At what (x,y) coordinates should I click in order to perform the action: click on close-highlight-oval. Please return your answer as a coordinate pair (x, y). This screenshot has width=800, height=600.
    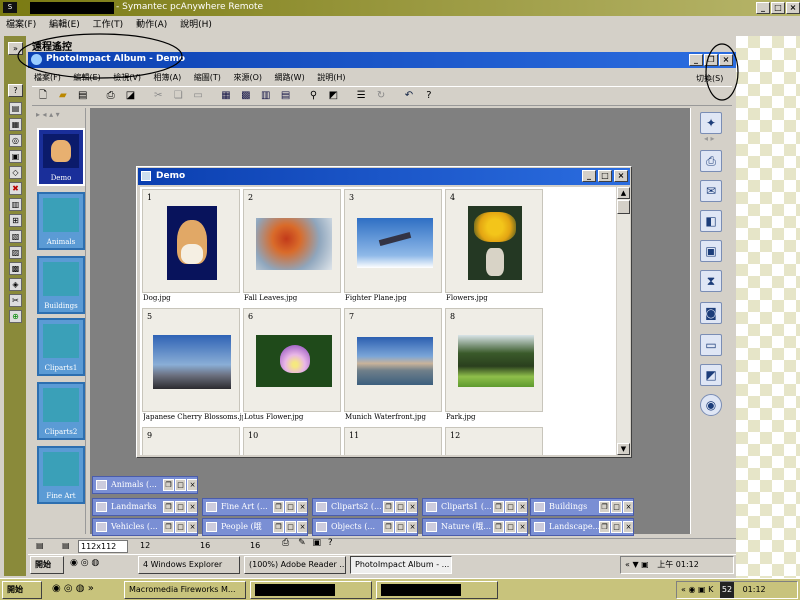
    Looking at the image, I should click on (722, 72).